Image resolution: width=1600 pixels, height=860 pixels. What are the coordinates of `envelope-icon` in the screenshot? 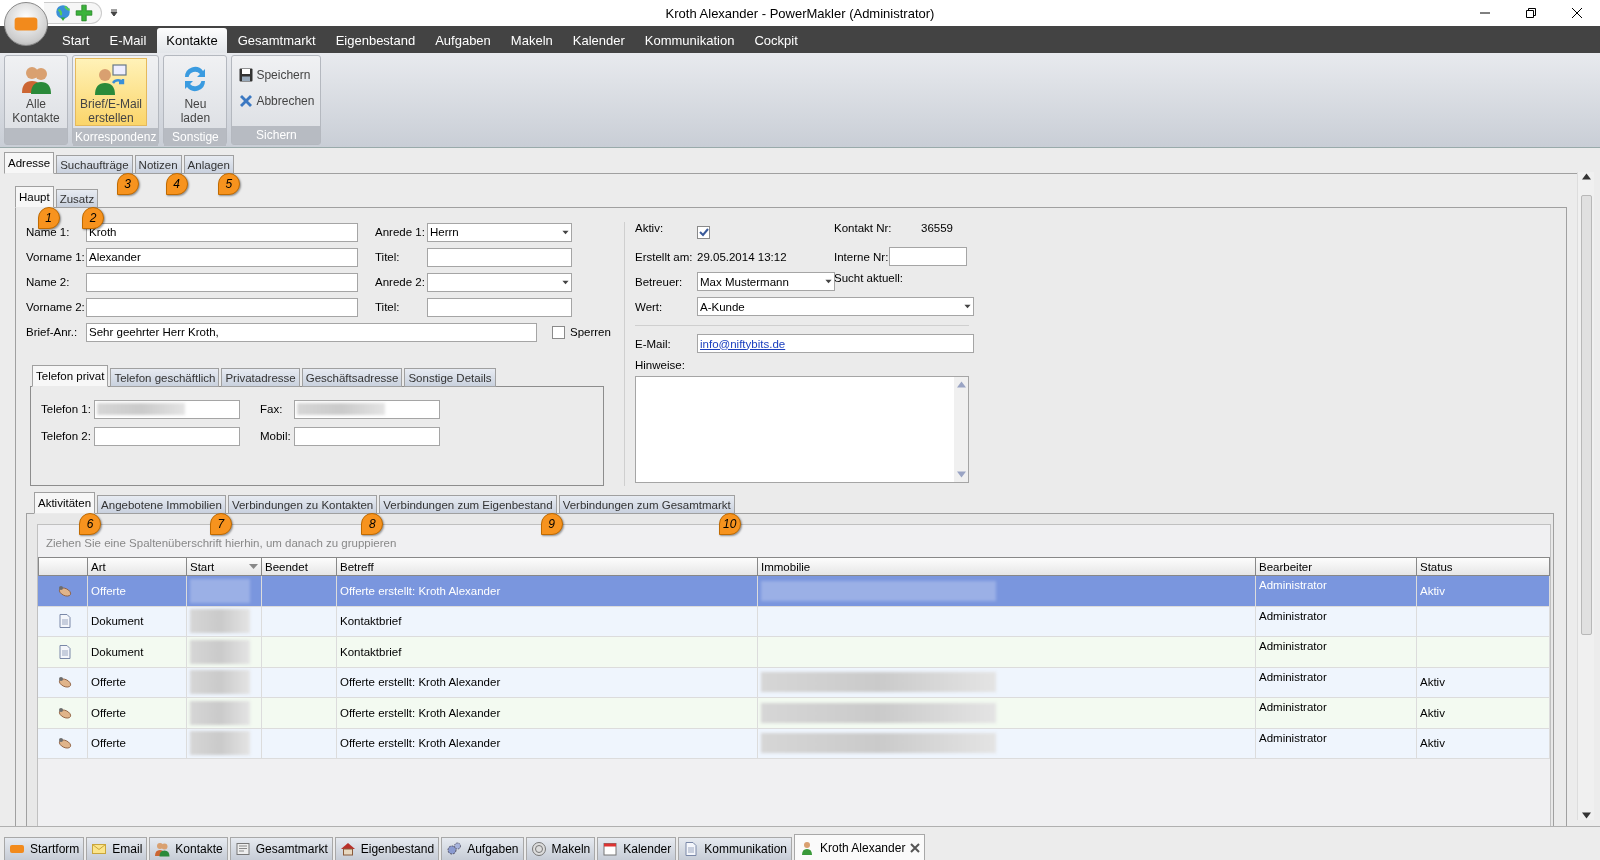 It's located at (99, 849).